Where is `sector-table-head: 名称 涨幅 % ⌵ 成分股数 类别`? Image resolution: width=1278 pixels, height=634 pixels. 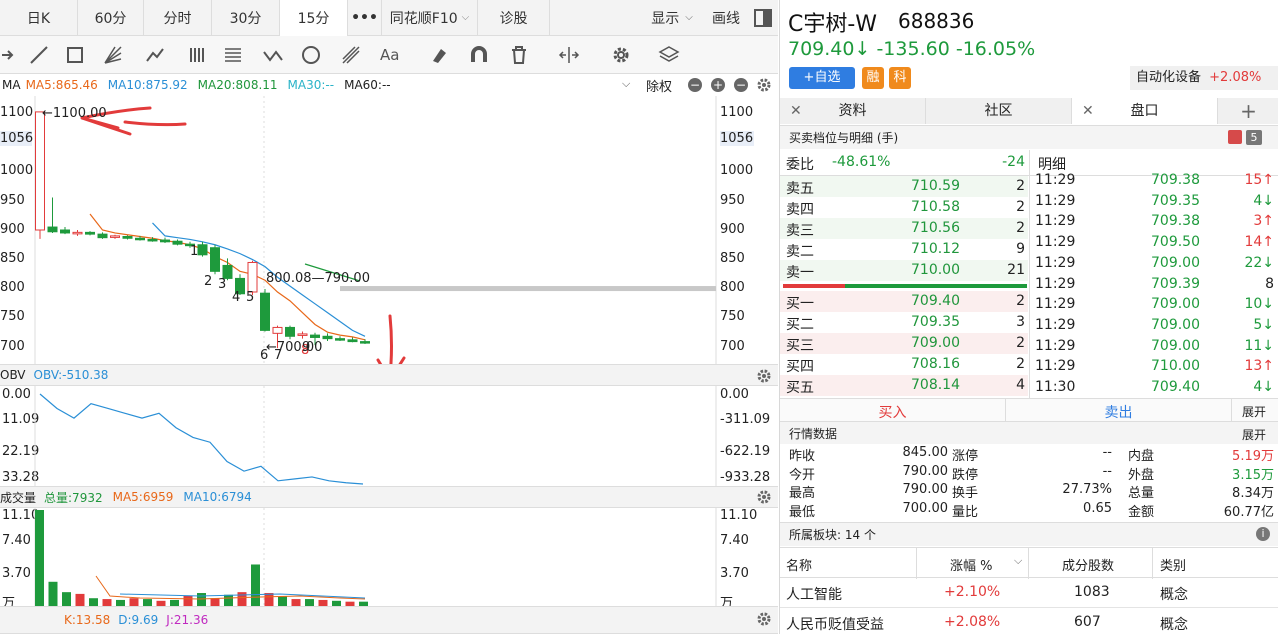 sector-table-head: 名称 涨幅 % ⌵ 成分股数 类别 is located at coordinates (1029, 563).